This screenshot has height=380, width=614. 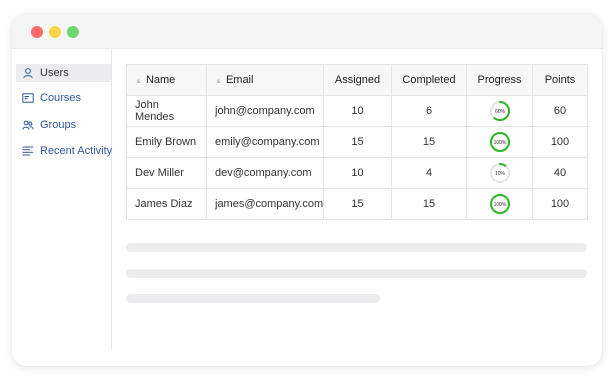 I want to click on column-header-points: Points, so click(x=560, y=80).